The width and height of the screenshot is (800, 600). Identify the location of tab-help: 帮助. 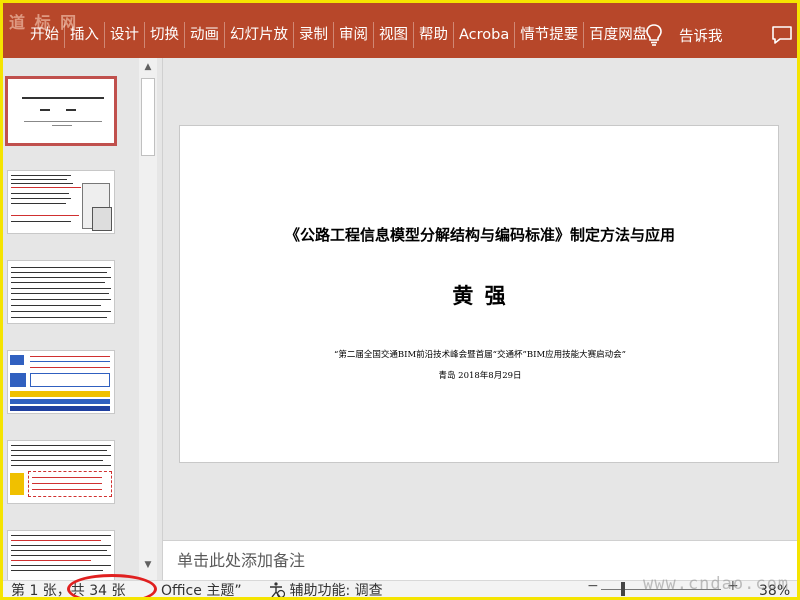
(434, 35).